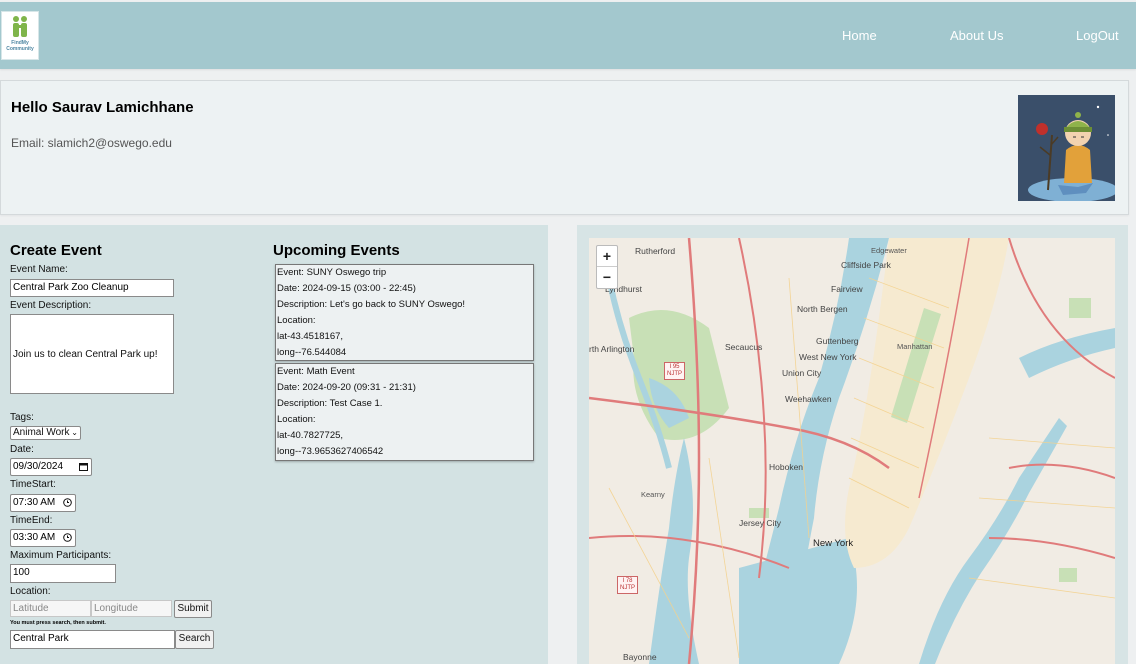 This screenshot has width=1136, height=664. What do you see at coordinates (889, 250) in the screenshot?
I see `map-label-edgewater: Edgewater` at bounding box center [889, 250].